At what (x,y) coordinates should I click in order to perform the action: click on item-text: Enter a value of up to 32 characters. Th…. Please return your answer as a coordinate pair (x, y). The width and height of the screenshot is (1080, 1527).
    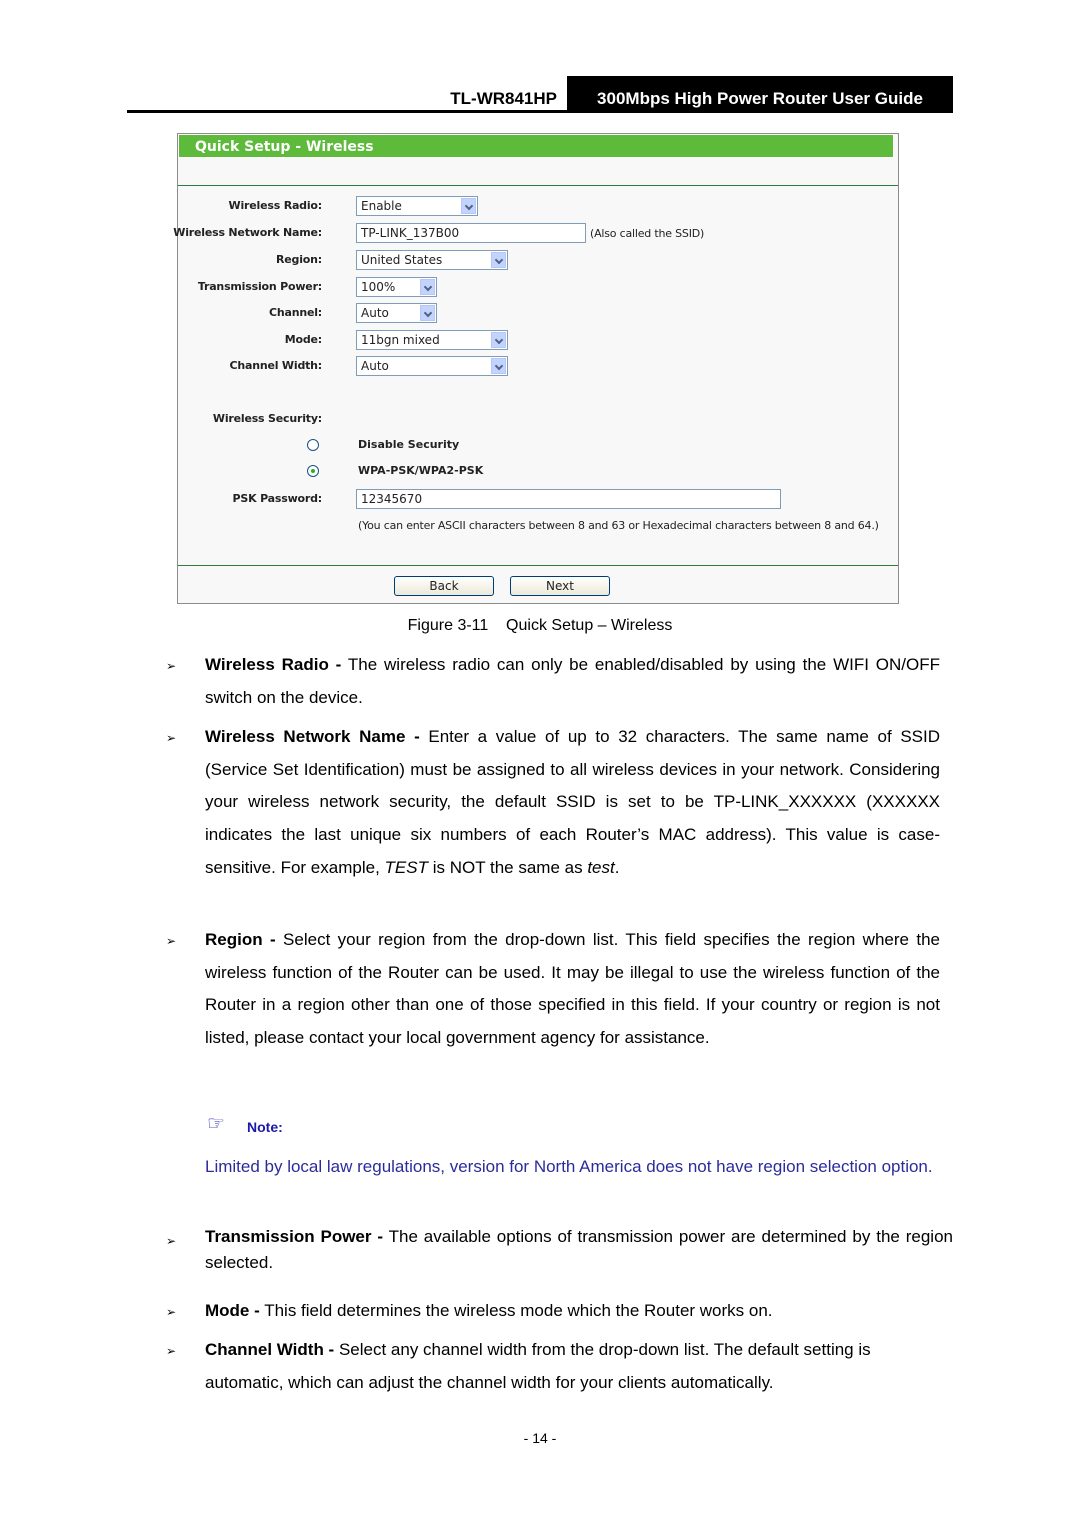
    Looking at the image, I should click on (572, 802).